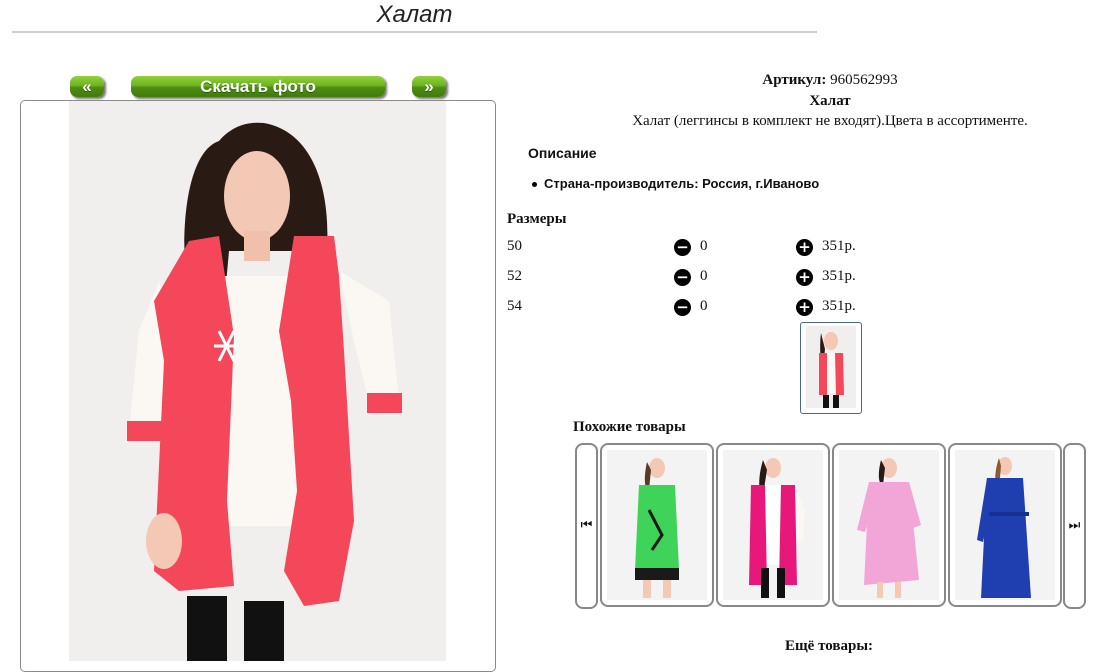 Image resolution: width=1105 pixels, height=672 pixels. What do you see at coordinates (514, 246) in the screenshot?
I see `size-value: 50` at bounding box center [514, 246].